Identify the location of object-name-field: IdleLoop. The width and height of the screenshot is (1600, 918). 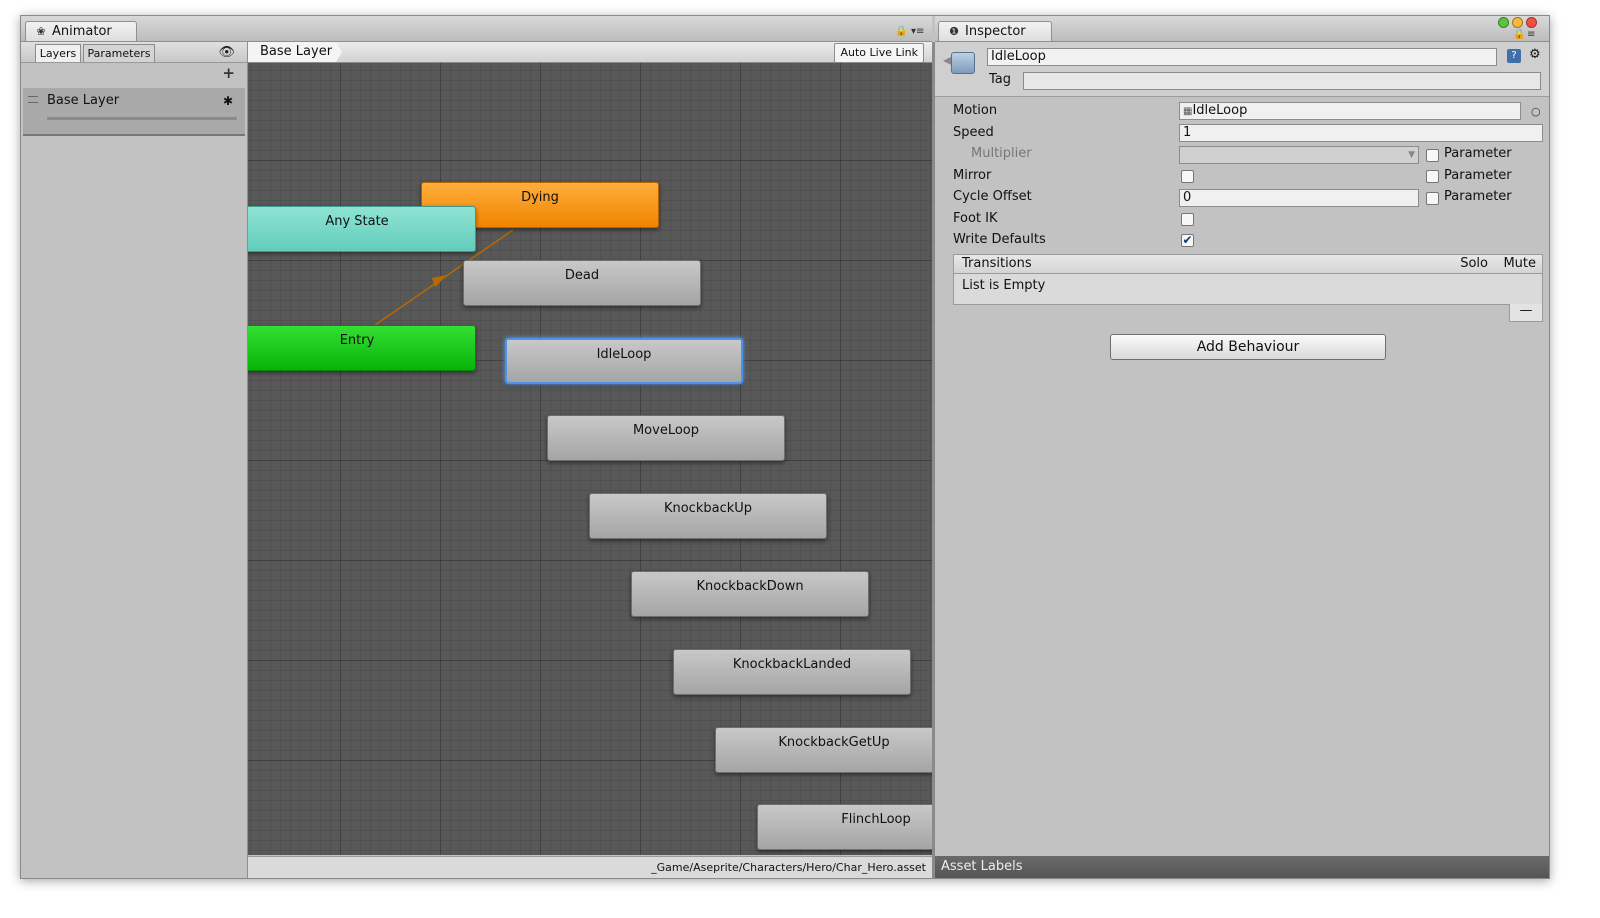
(1242, 57).